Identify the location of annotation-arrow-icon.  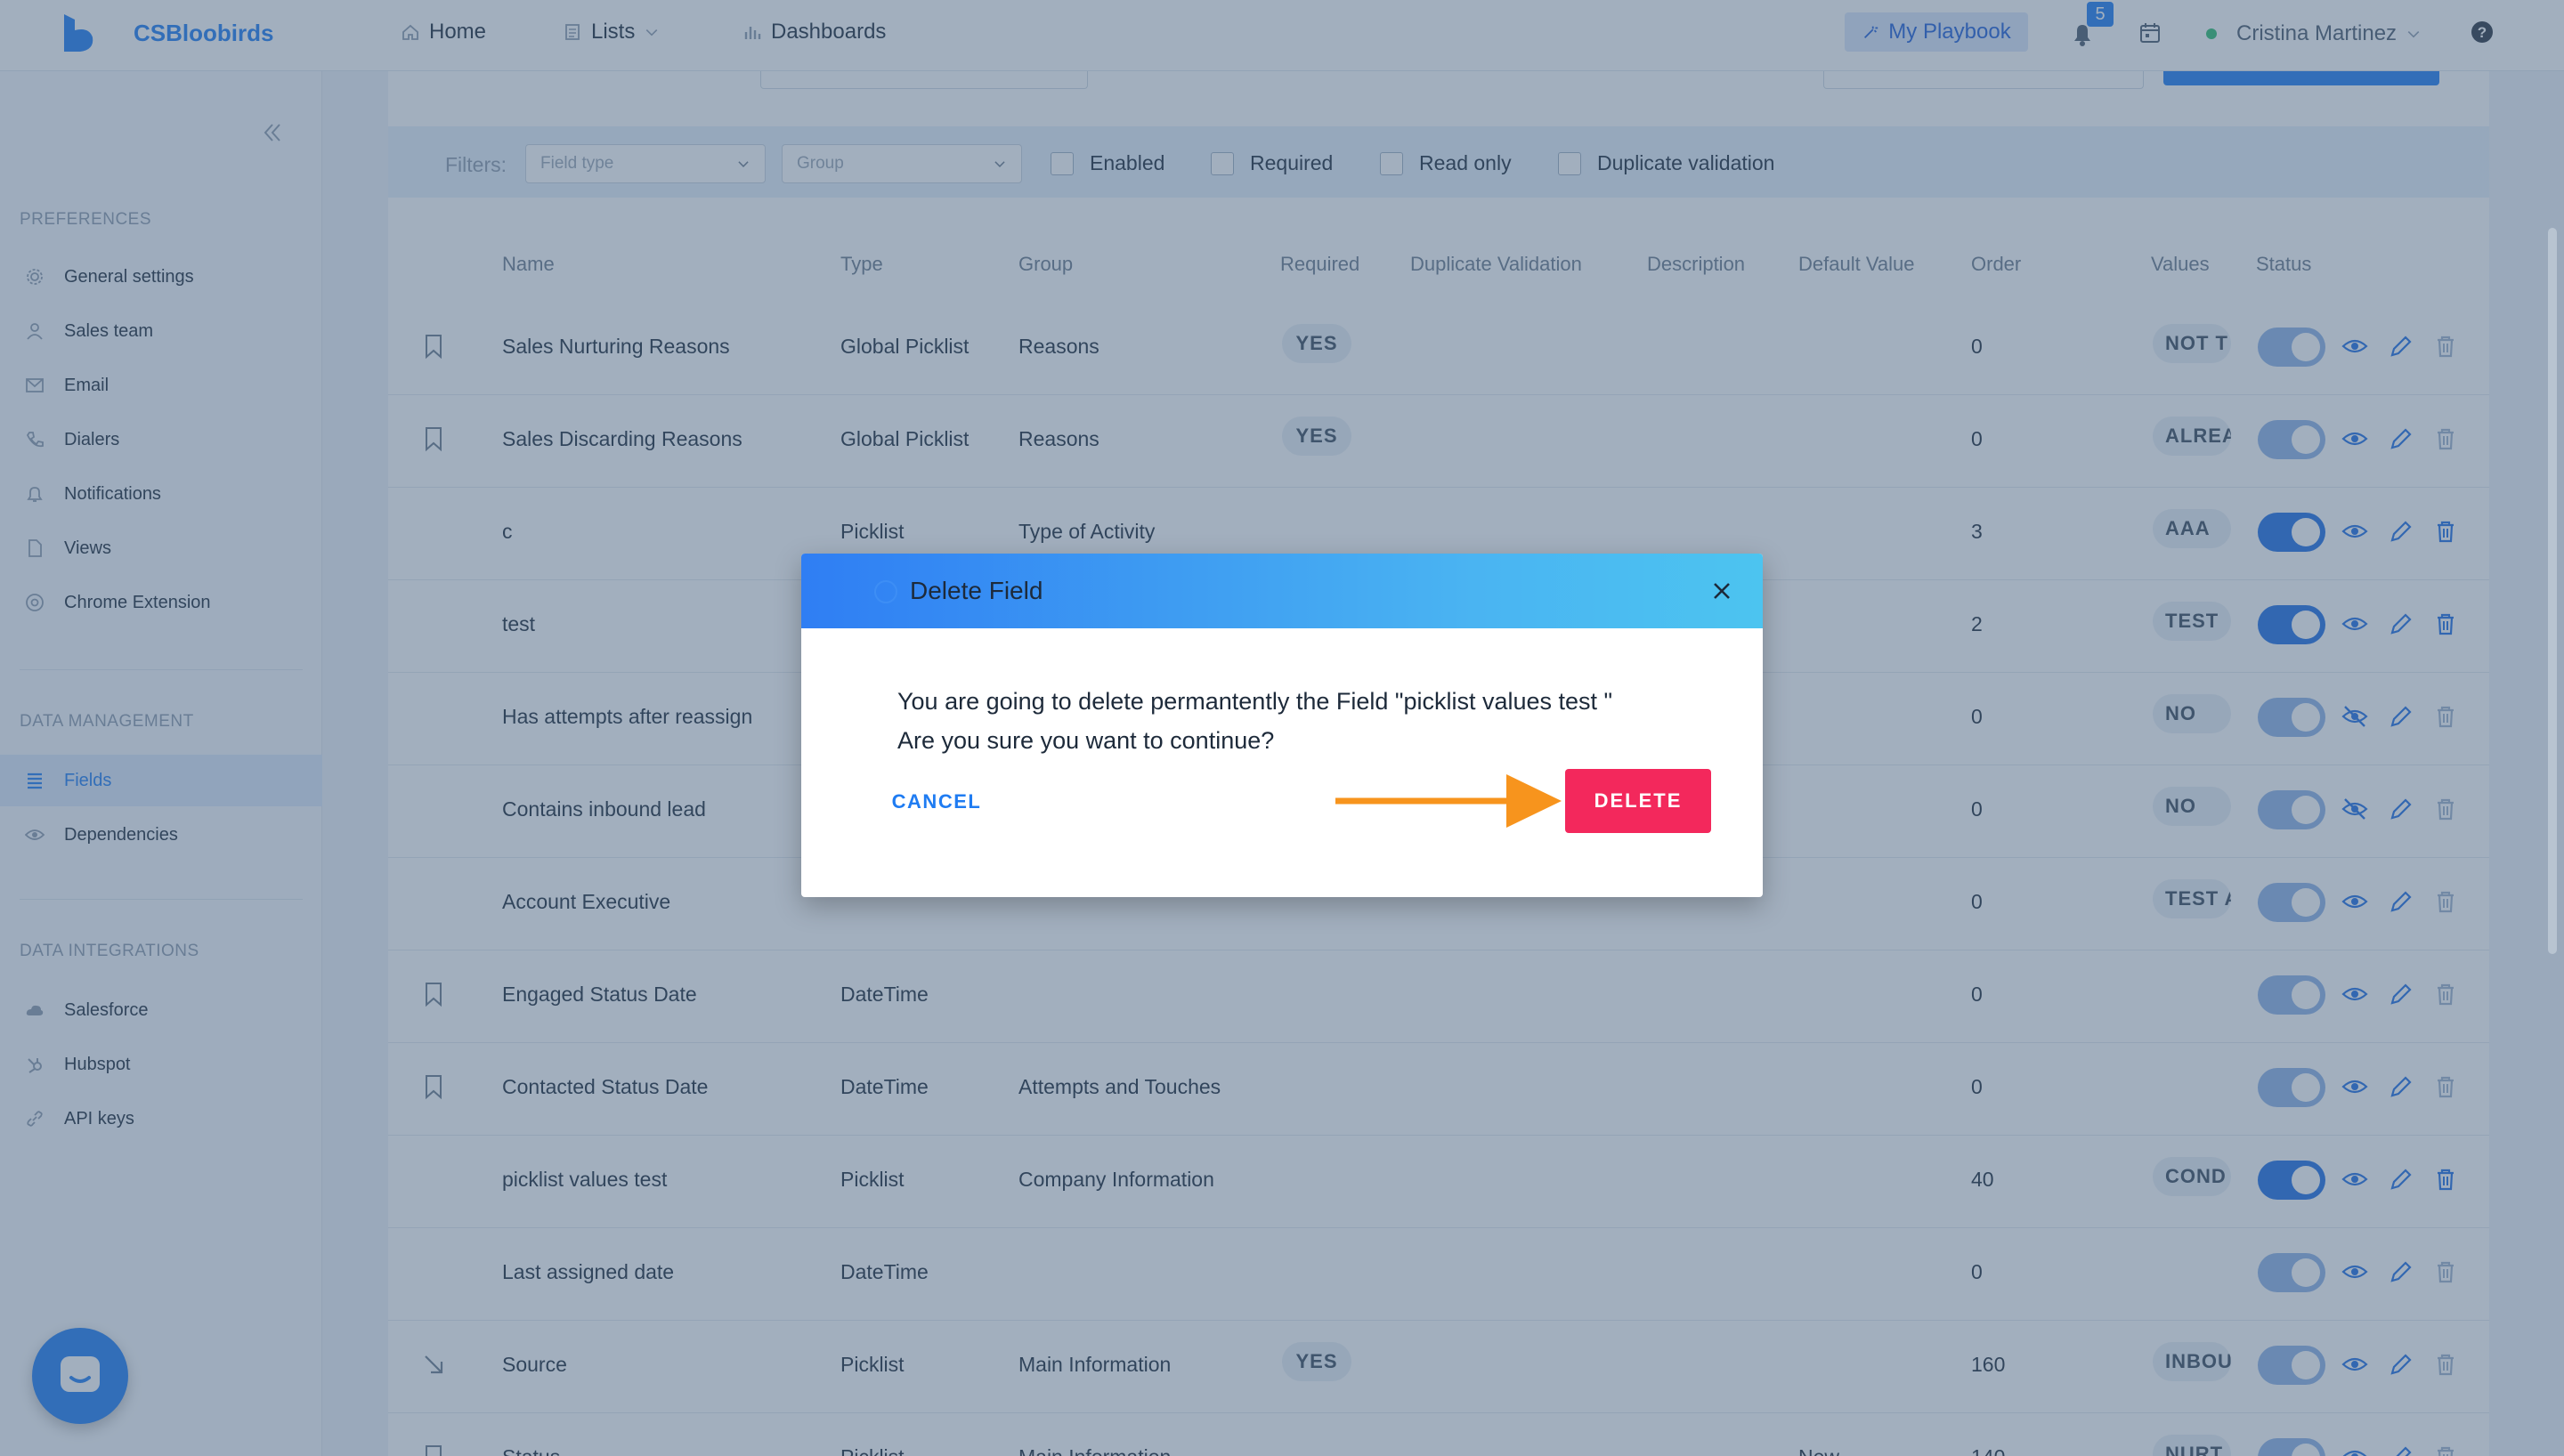
(1448, 801).